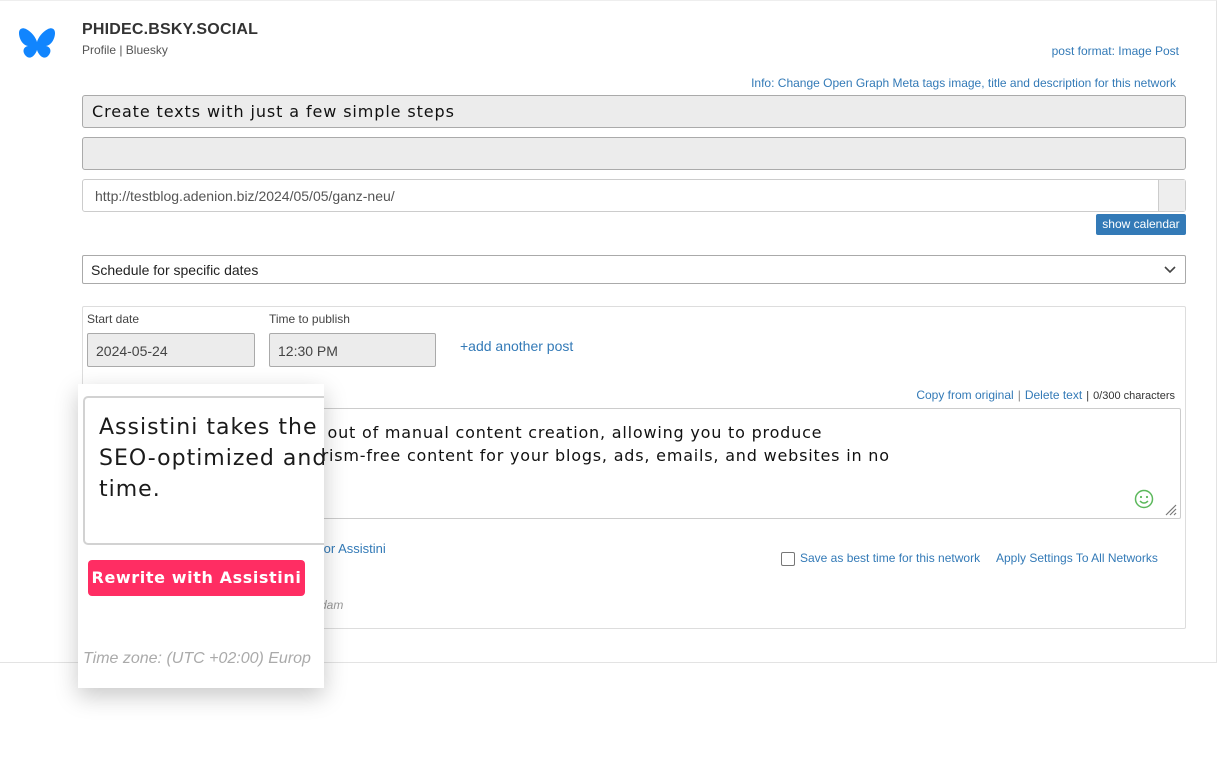 The width and height of the screenshot is (1222, 758). What do you see at coordinates (175, 270) in the screenshot?
I see `schedule-select-value: Schedule for specific dates` at bounding box center [175, 270].